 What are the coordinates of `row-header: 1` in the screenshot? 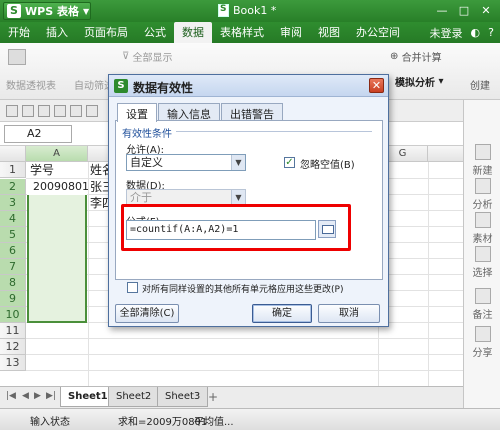 It's located at (13, 170).